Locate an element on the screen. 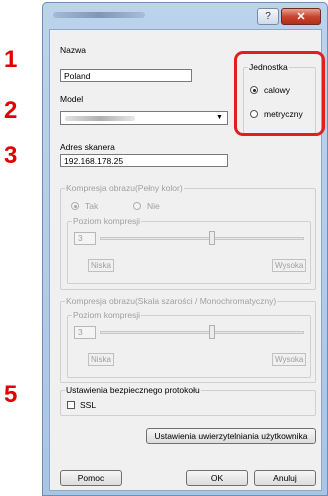 The height and width of the screenshot is (496, 328). help-button: Pomoc is located at coordinates (91, 478).